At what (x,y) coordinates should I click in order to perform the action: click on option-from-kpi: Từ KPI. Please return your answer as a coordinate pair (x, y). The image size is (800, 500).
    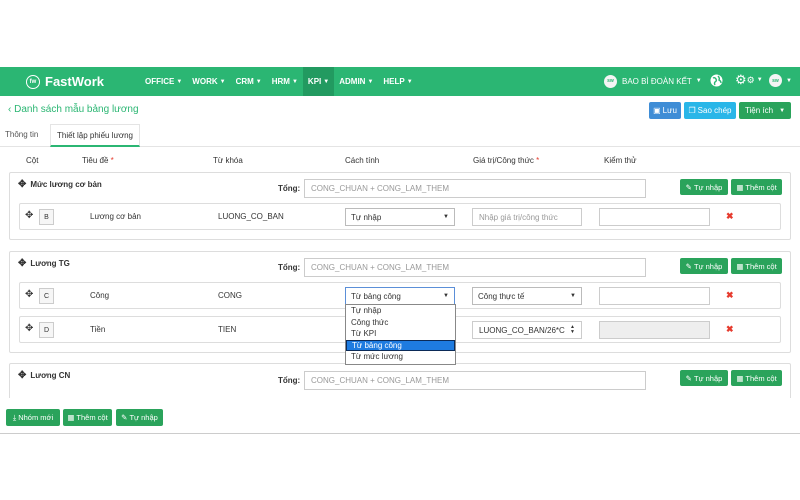
    Looking at the image, I should click on (400, 334).